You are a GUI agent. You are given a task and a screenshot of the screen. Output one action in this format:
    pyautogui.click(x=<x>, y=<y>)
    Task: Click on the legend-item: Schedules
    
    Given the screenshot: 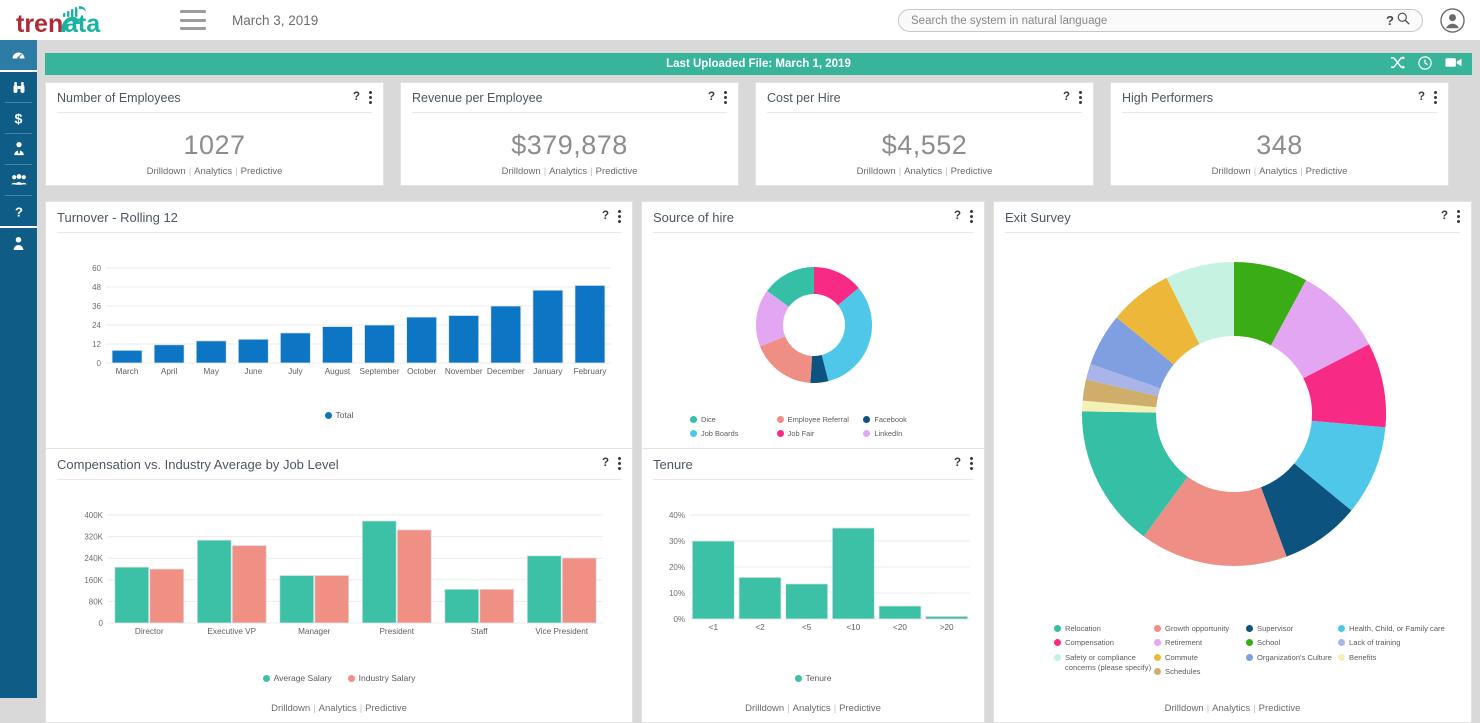 What is the action you would take?
    pyautogui.click(x=1200, y=672)
    